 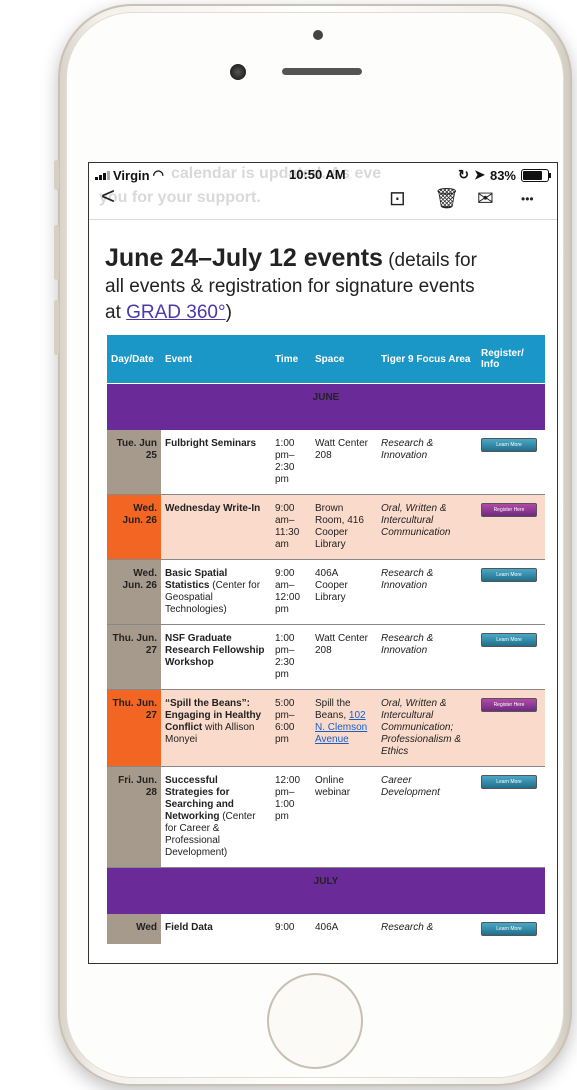 I want to click on heading-line3: at GRAD 360°), so click(x=325, y=313).